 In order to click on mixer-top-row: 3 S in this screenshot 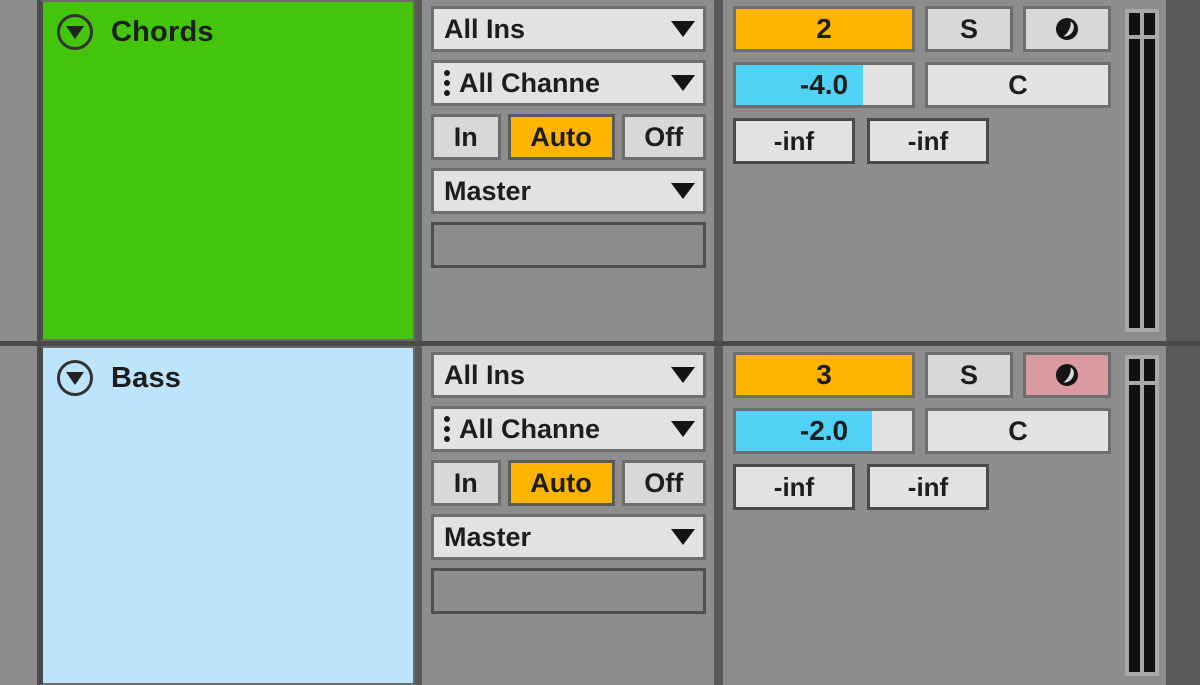, I will do `click(933, 375)`.